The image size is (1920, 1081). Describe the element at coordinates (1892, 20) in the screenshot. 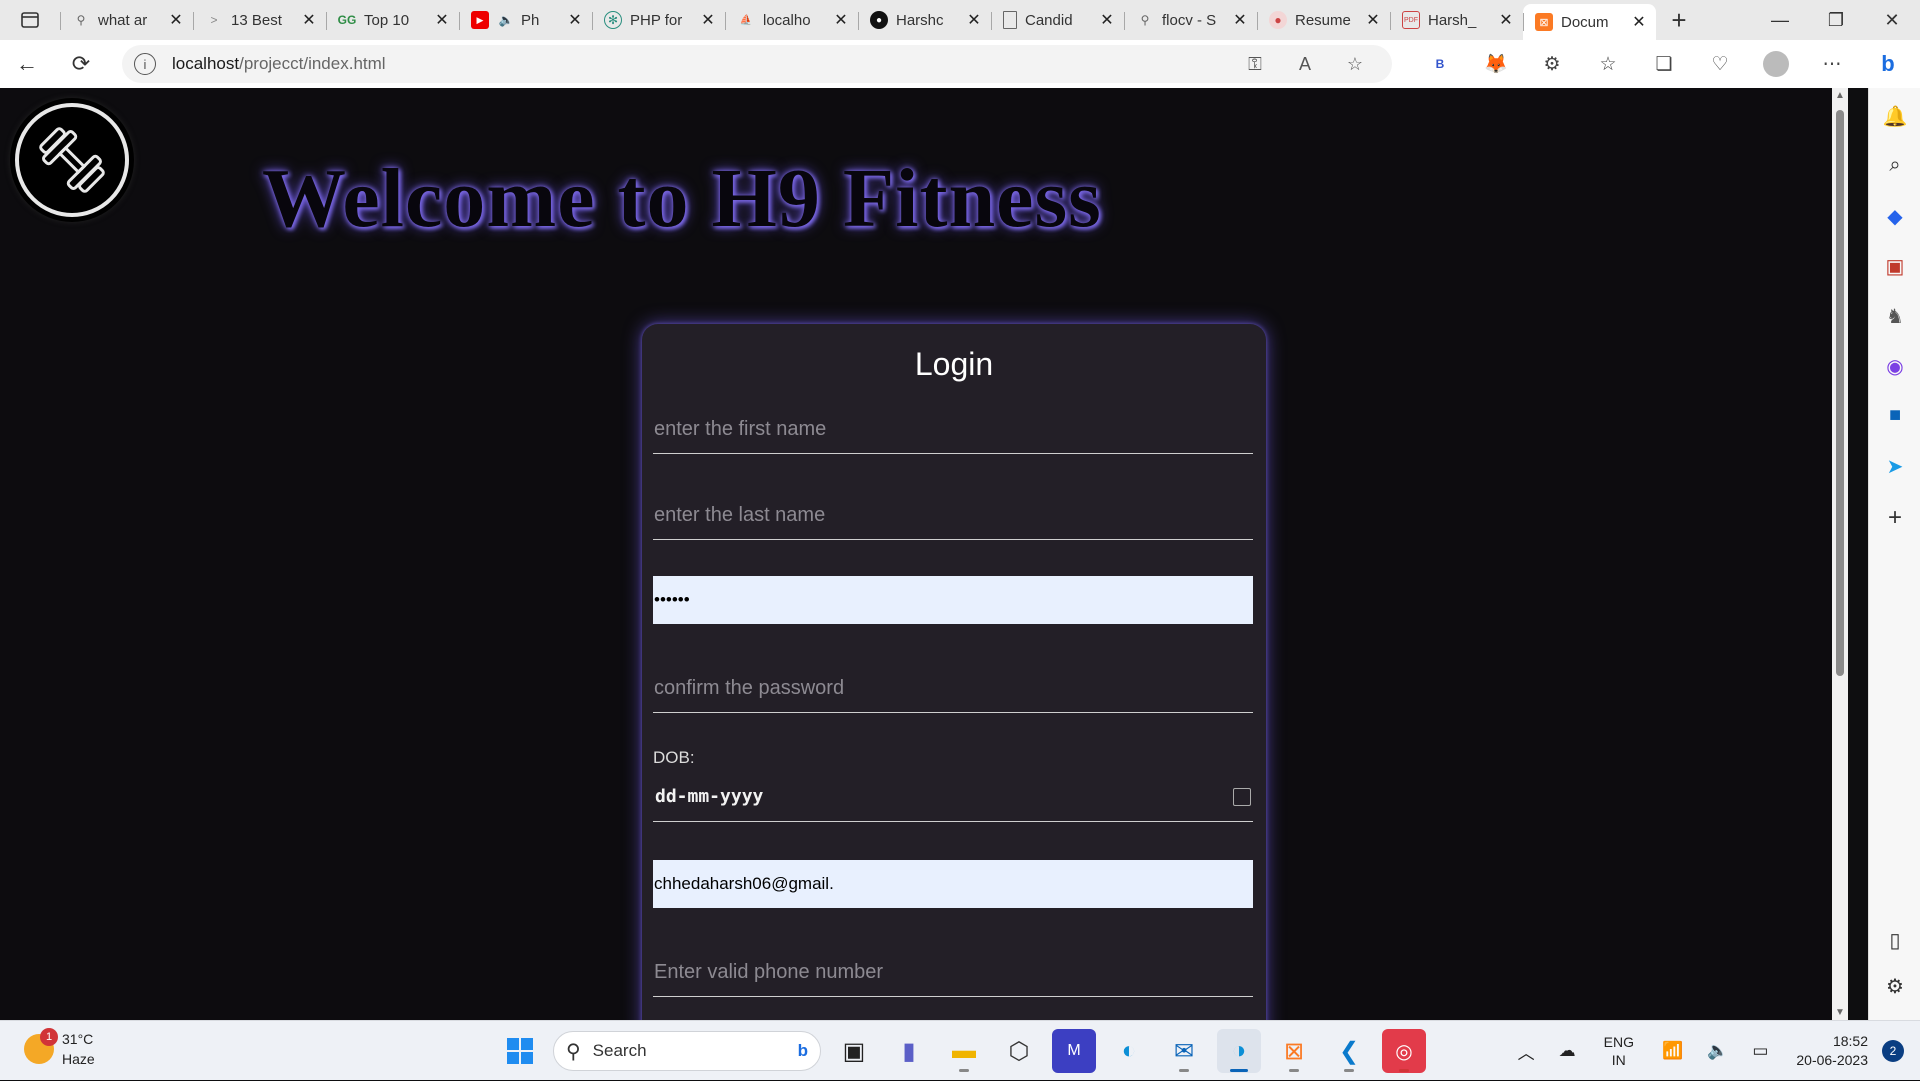

I see `close-window-icon: ✕` at that location.